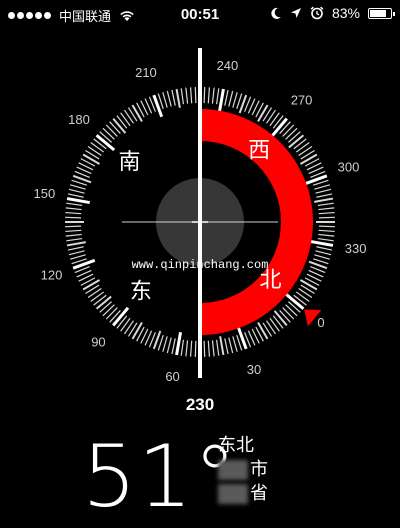 This screenshot has width=400, height=528. Describe the element at coordinates (141, 291) in the screenshot. I see `cardinal-east: 东` at that location.